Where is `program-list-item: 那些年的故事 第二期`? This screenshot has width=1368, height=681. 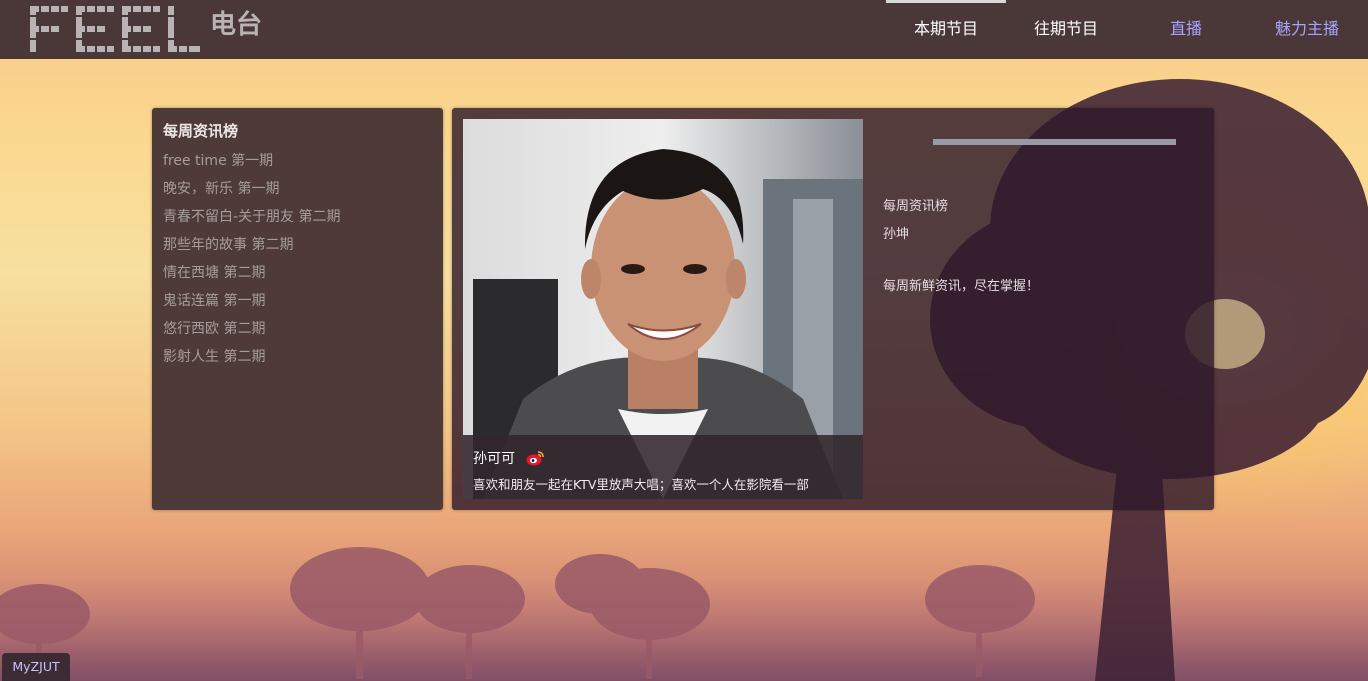 program-list-item: 那些年的故事 第二期 is located at coordinates (297, 245).